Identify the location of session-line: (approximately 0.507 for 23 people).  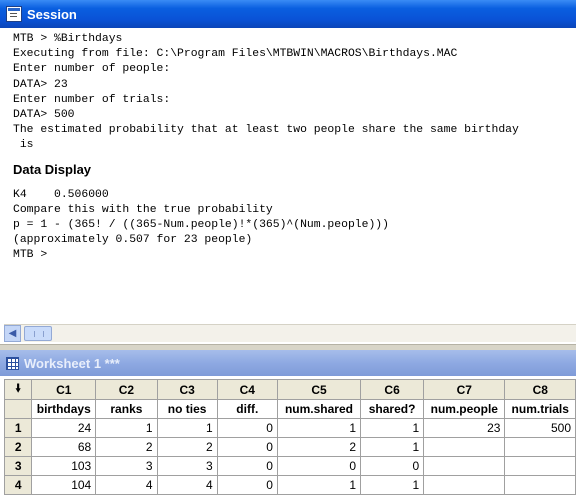
(133, 240).